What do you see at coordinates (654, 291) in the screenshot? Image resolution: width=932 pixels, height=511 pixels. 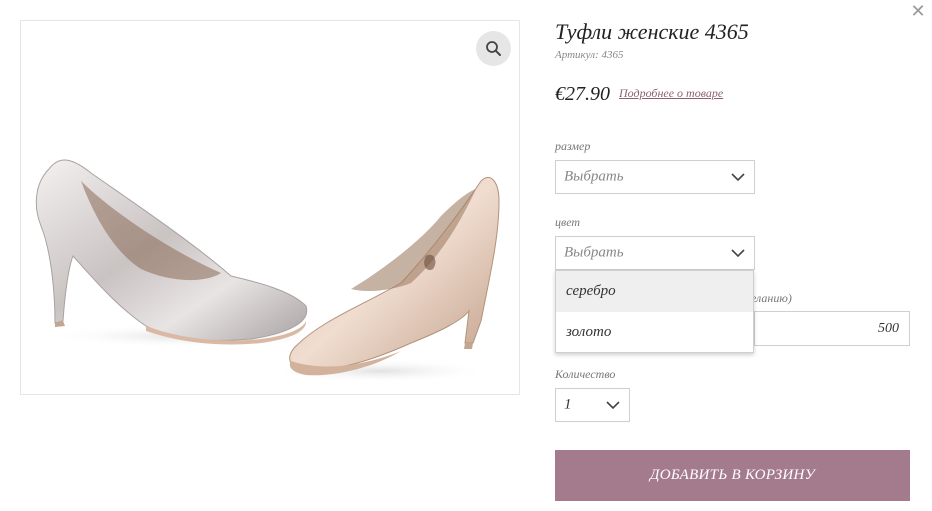 I see `color-option-silver: серебро` at bounding box center [654, 291].